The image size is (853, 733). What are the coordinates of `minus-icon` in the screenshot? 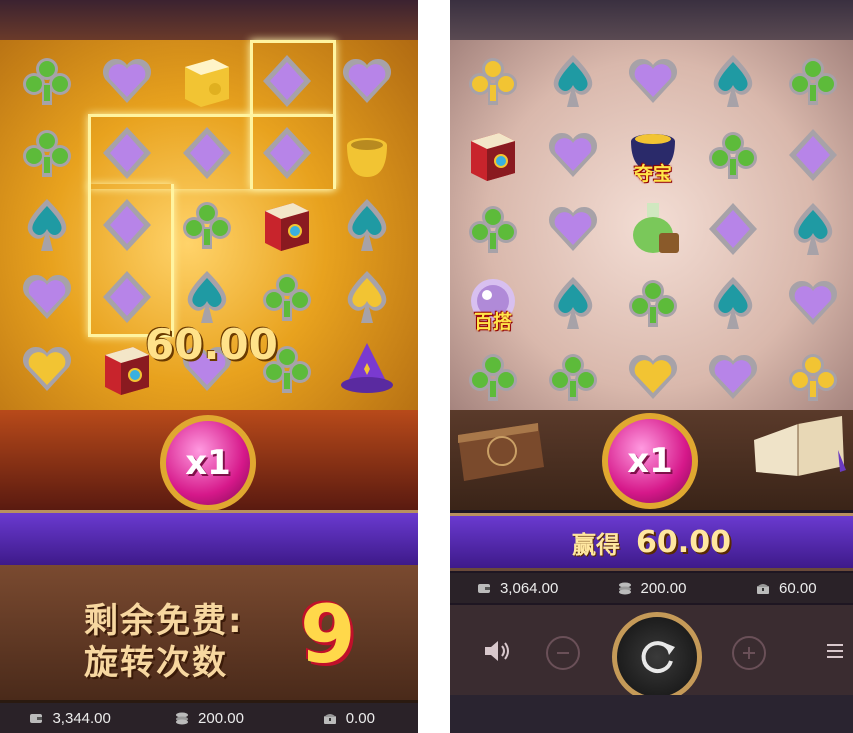 It's located at (563, 653).